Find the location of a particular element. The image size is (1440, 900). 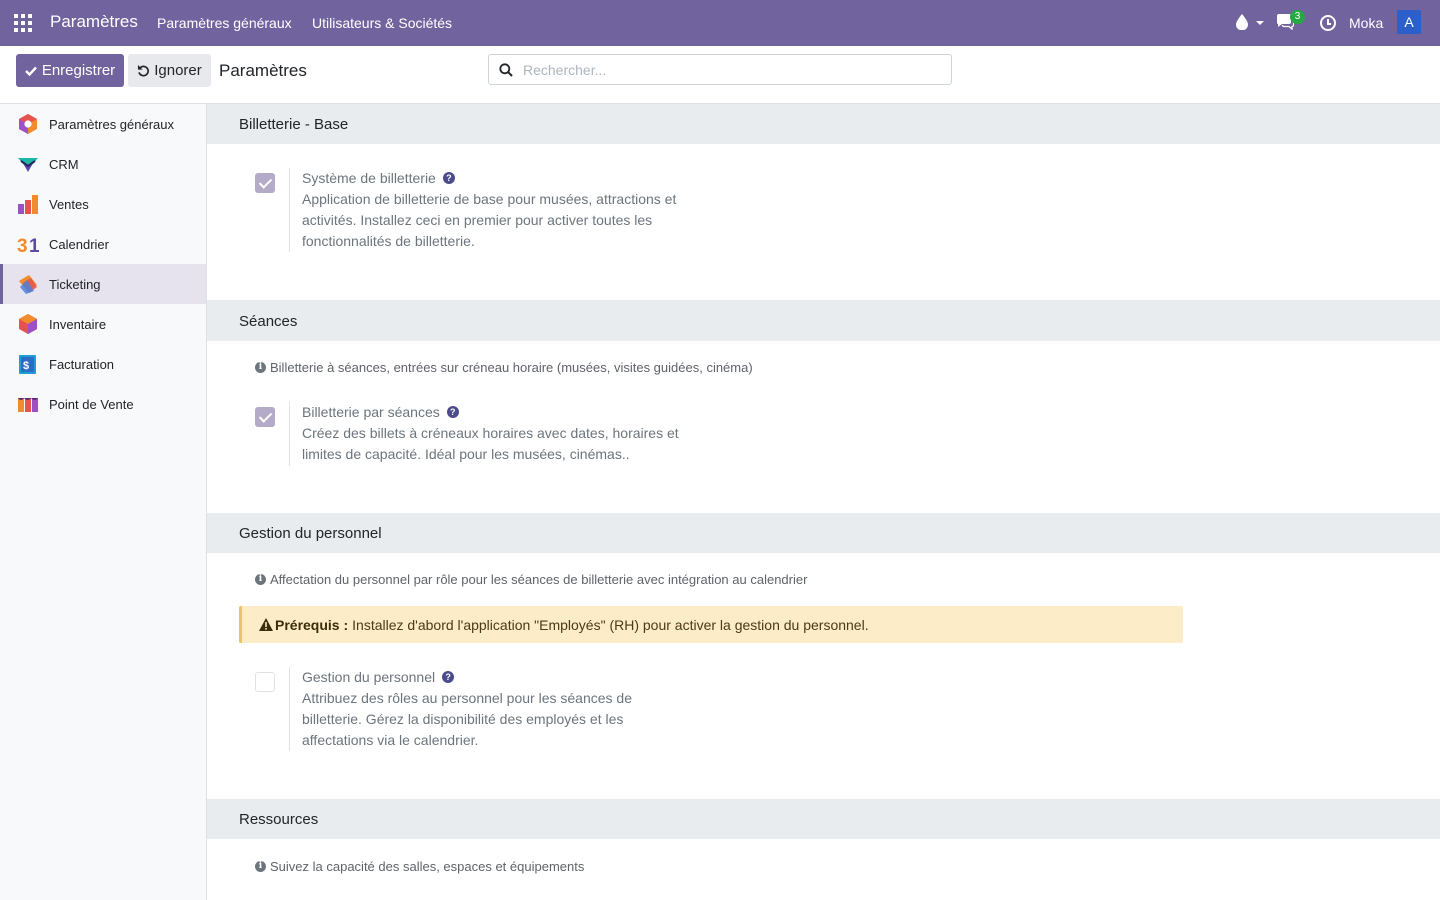

settings-app-icon is located at coordinates (28, 124).